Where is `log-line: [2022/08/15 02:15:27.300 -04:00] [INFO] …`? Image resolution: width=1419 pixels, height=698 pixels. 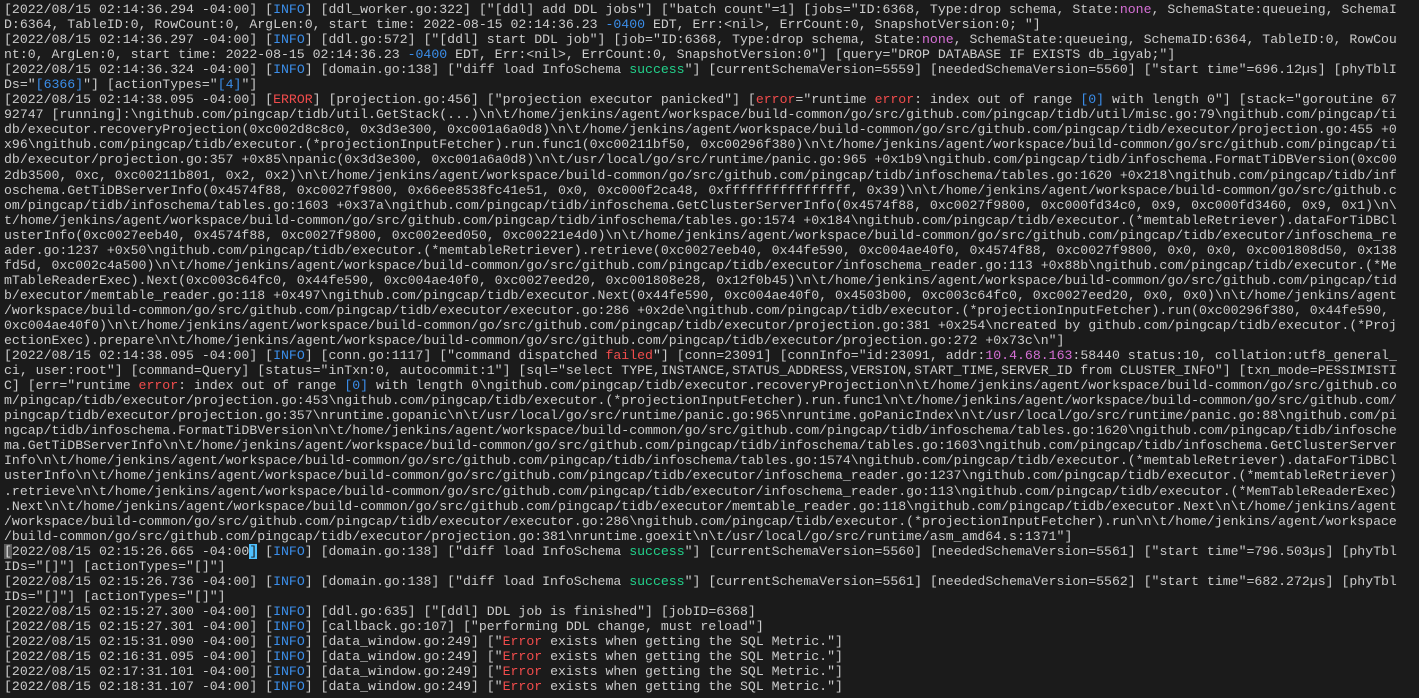
log-line: [2022/08/15 02:15:27.300 -04:00] [INFO] … is located at coordinates (711, 611).